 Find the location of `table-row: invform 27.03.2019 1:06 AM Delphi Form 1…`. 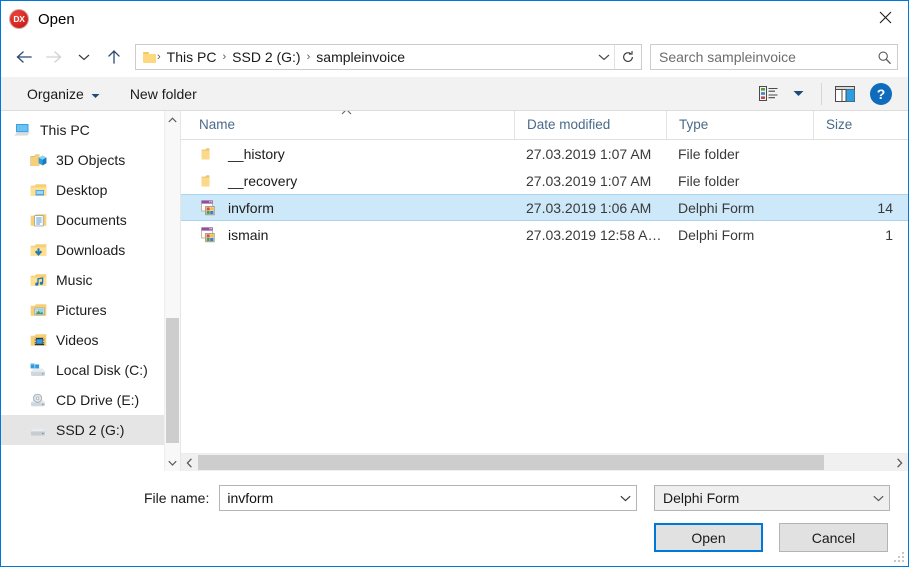

table-row: invform 27.03.2019 1:06 AM Delphi Form 1… is located at coordinates (544, 207).